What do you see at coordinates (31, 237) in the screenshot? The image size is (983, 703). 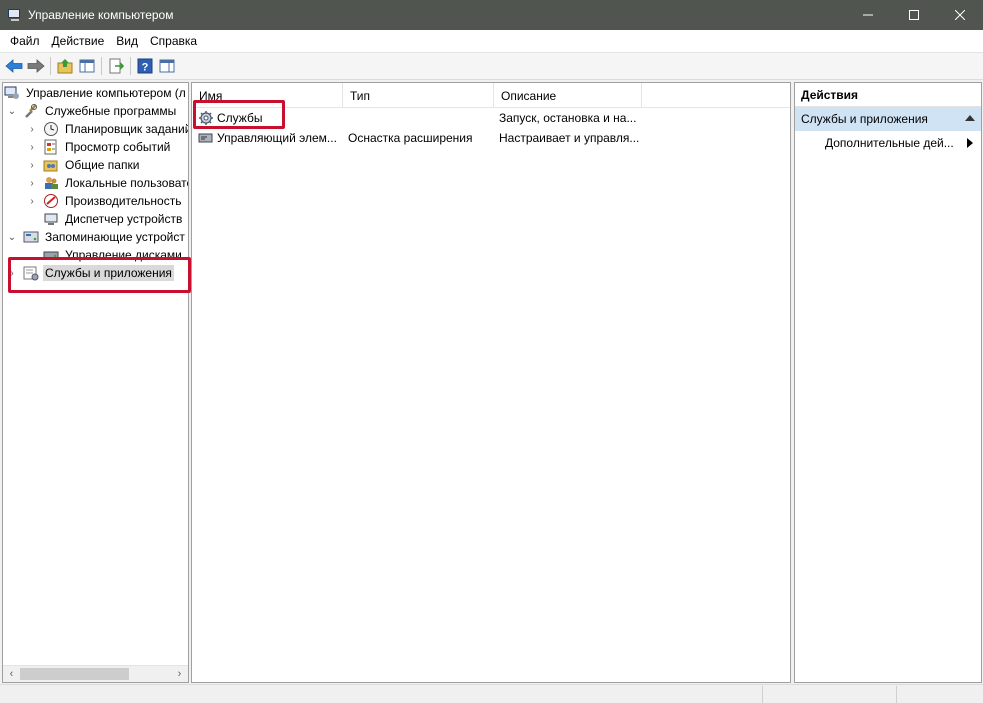 I see `storage-icon` at bounding box center [31, 237].